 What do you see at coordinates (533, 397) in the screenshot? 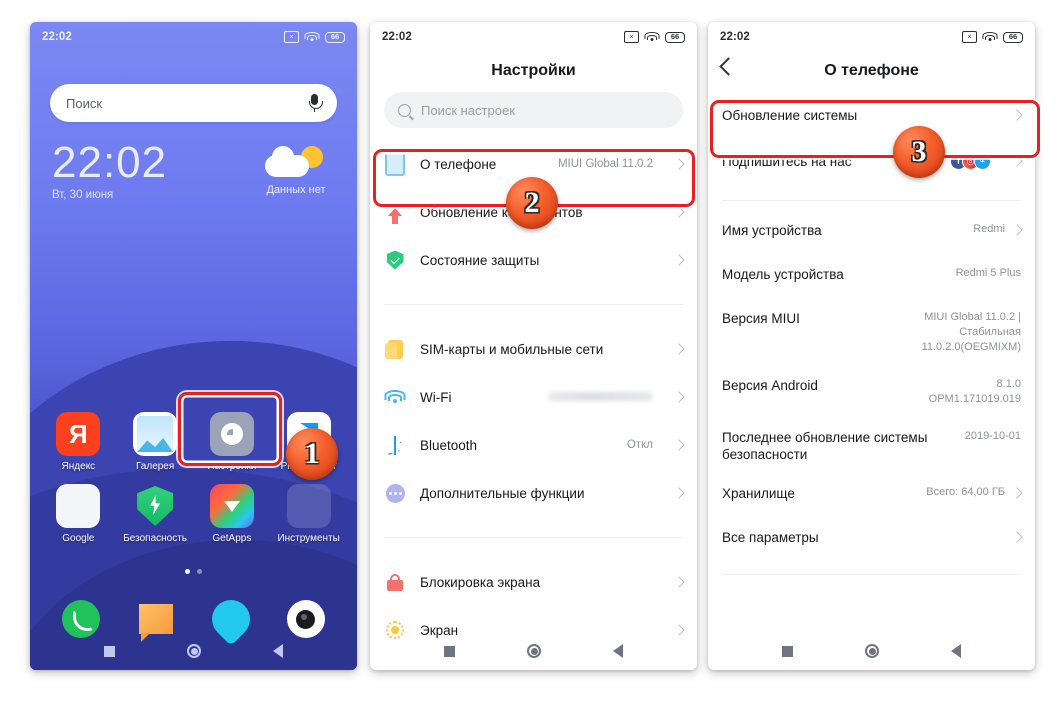
I see `settings-row-wifi: Wi-Fi` at bounding box center [533, 397].